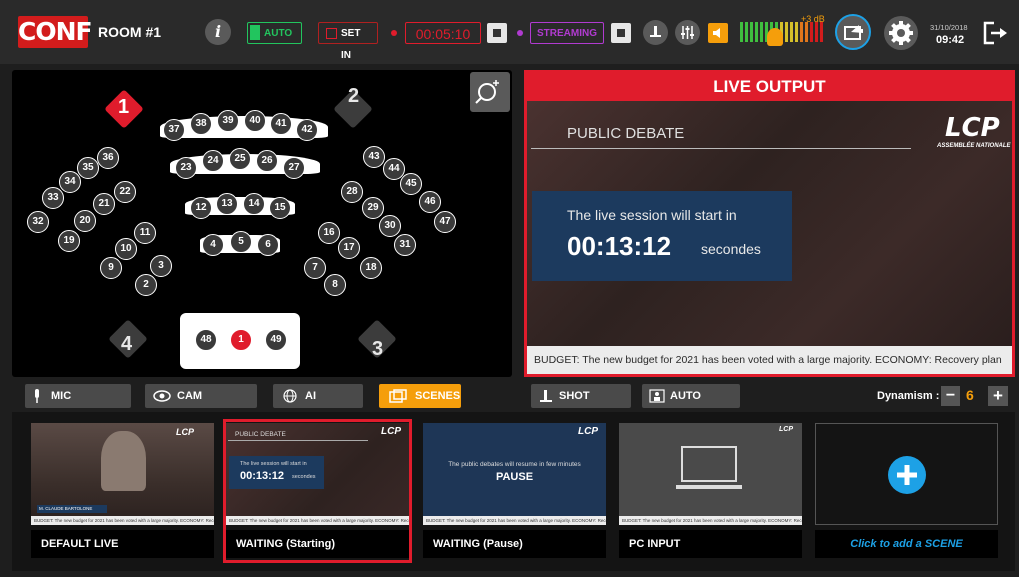 This screenshot has height=577, width=1019. Describe the element at coordinates (218, 32) in the screenshot. I see `info-button: i` at that location.